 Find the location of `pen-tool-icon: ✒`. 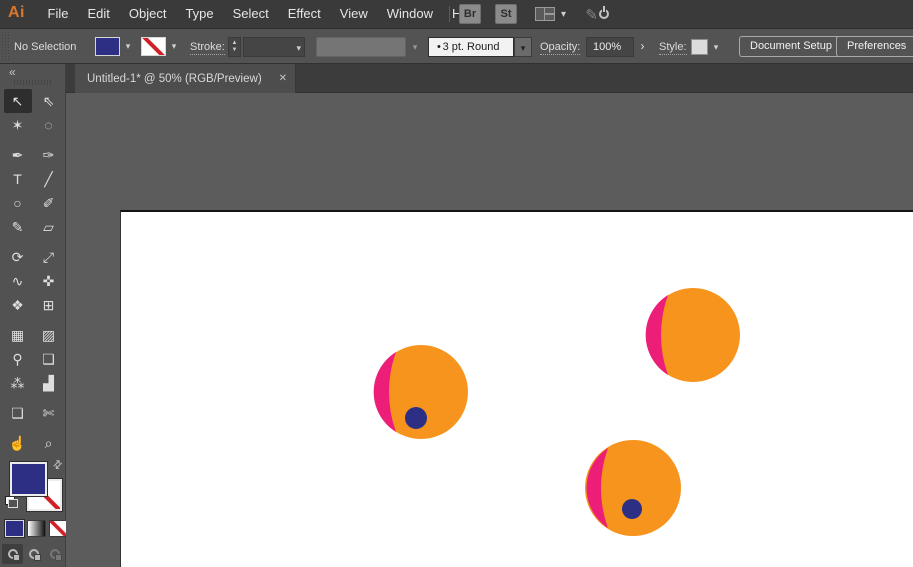

pen-tool-icon: ✒ is located at coordinates (17, 155).